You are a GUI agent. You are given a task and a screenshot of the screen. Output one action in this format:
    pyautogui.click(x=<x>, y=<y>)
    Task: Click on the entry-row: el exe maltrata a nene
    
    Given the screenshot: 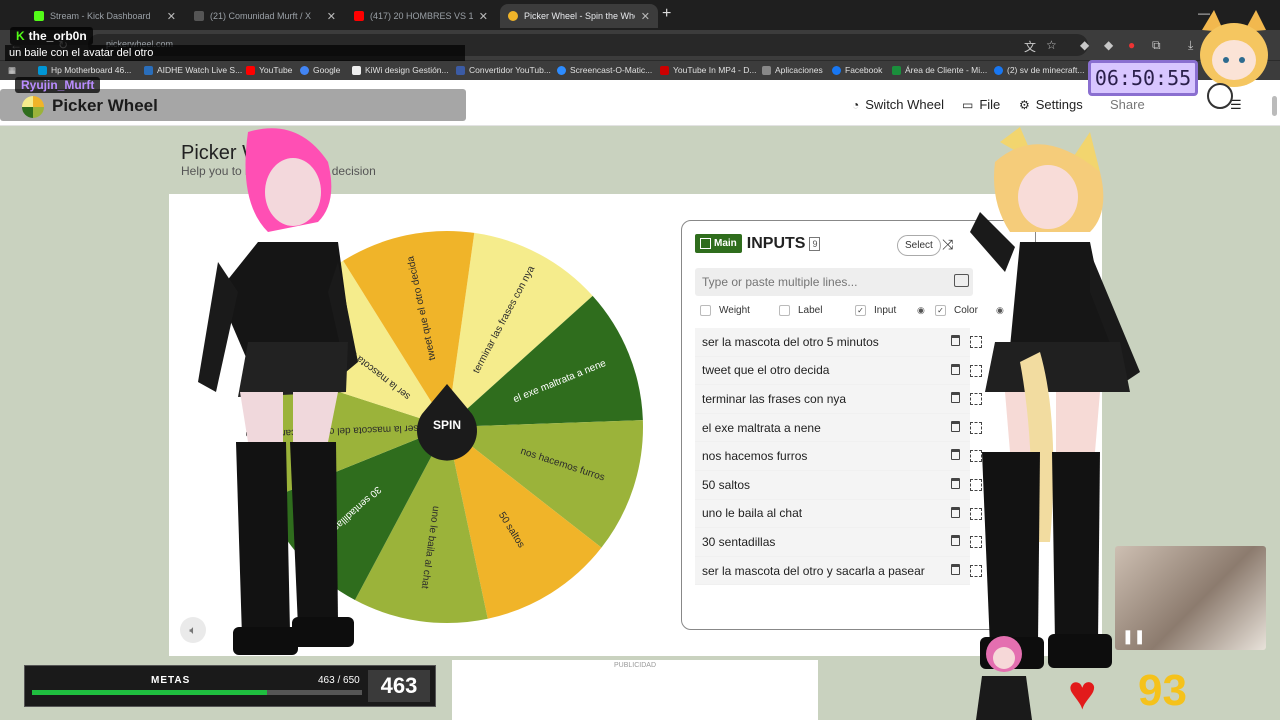 What is the action you would take?
    pyautogui.click(x=838, y=428)
    